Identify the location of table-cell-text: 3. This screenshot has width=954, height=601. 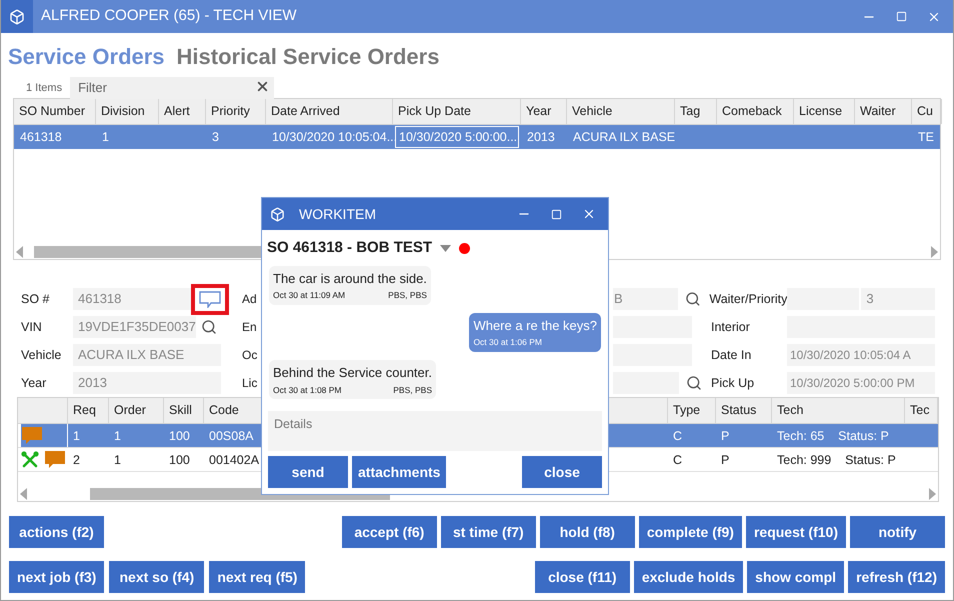
(215, 137).